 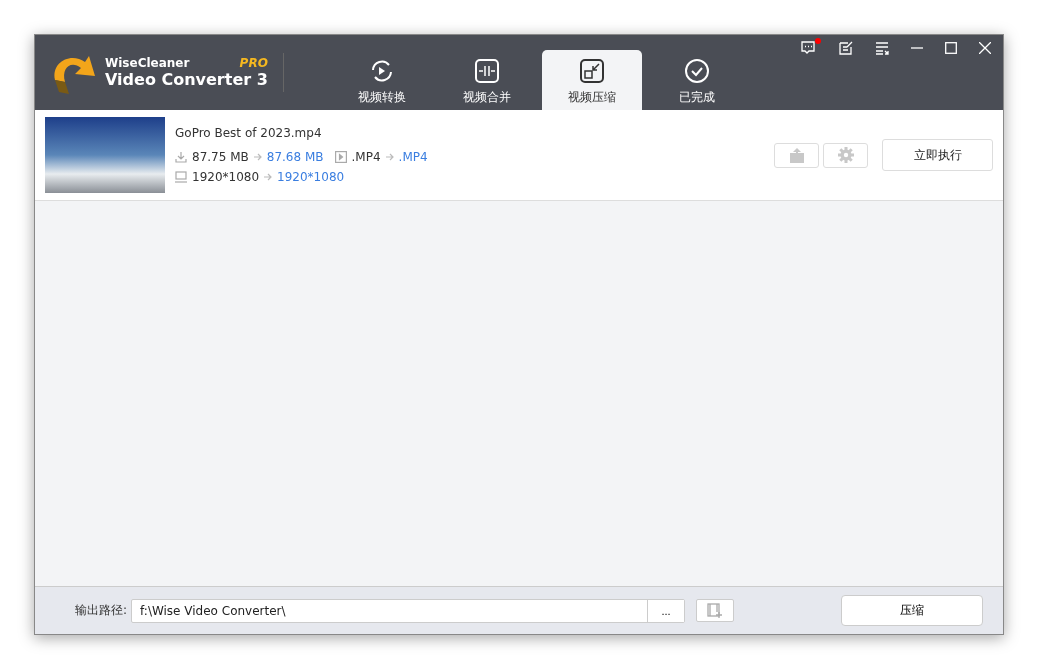 What do you see at coordinates (295, 157) in the screenshot?
I see `output-size: 87.68 MB` at bounding box center [295, 157].